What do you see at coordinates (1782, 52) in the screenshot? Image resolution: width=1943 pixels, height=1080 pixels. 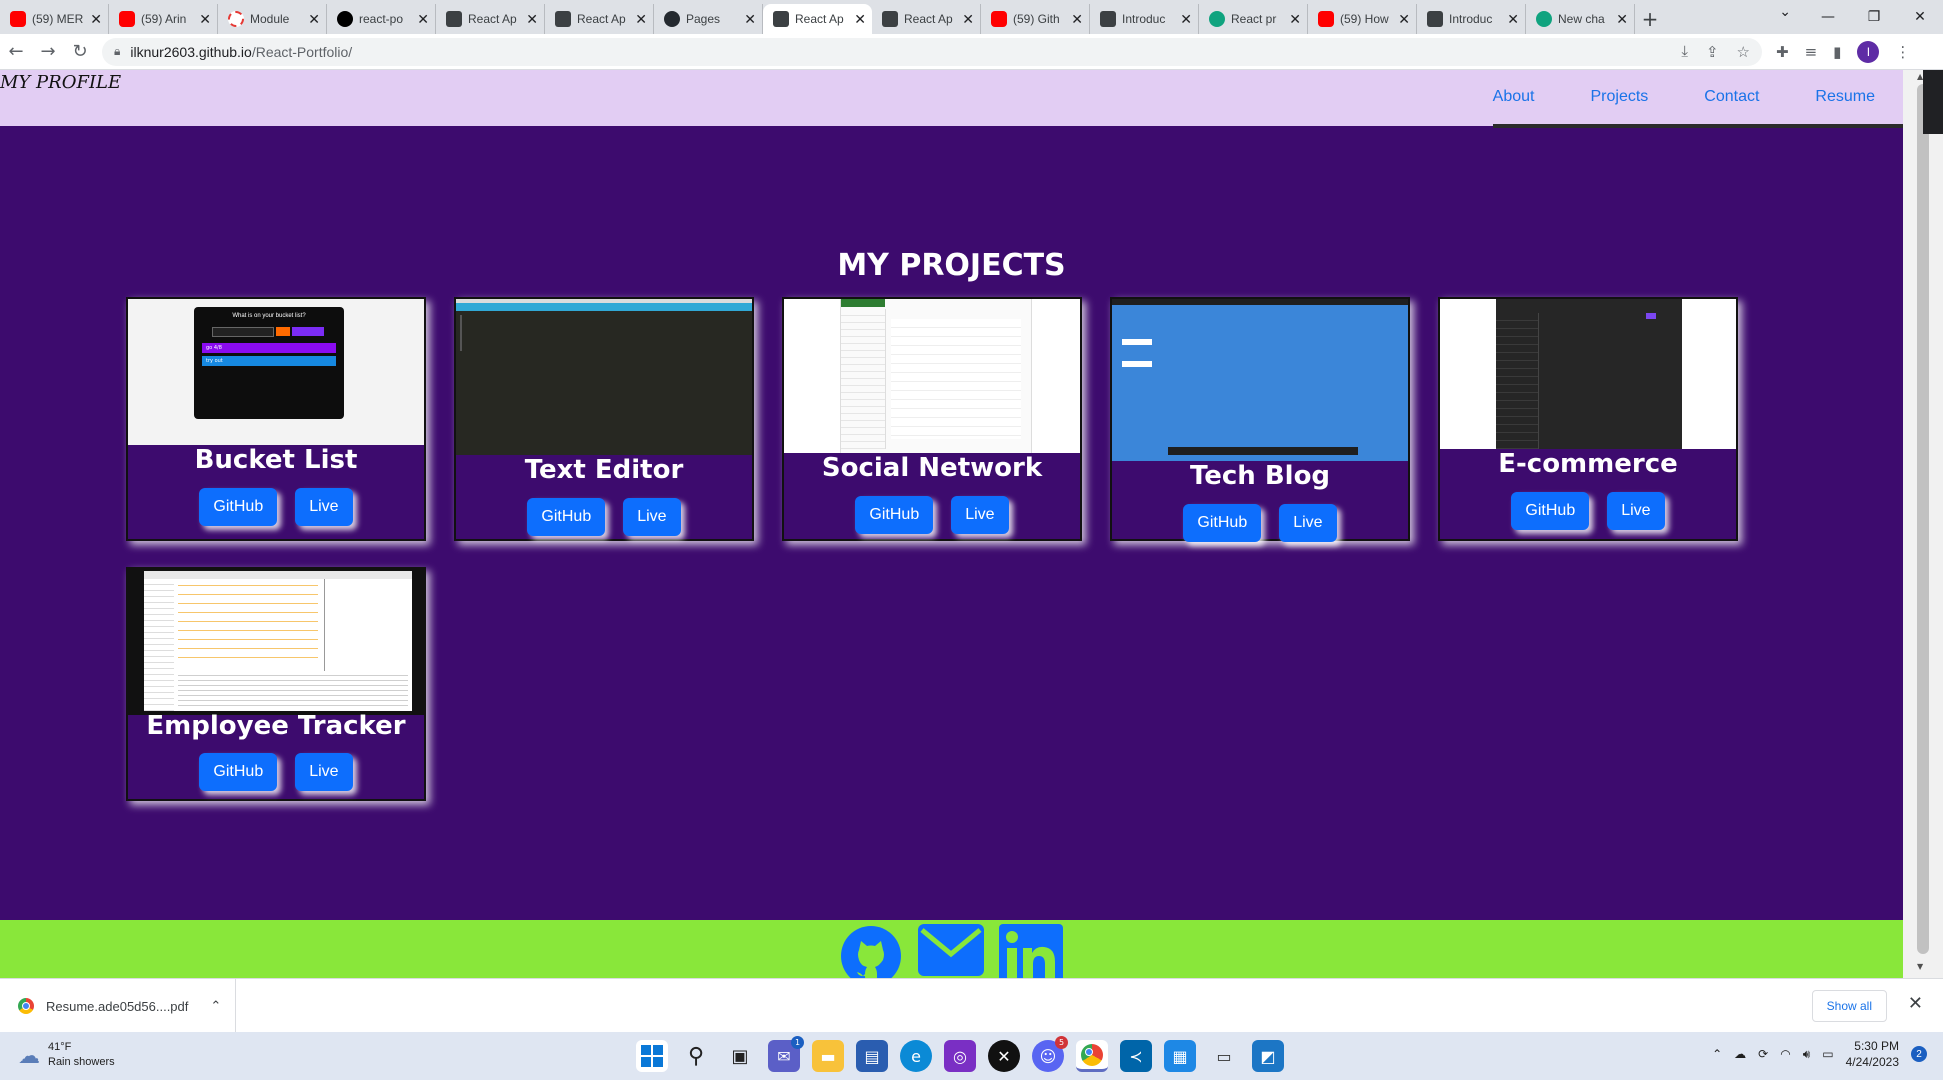 I see `extensions-icon: ✚` at bounding box center [1782, 52].